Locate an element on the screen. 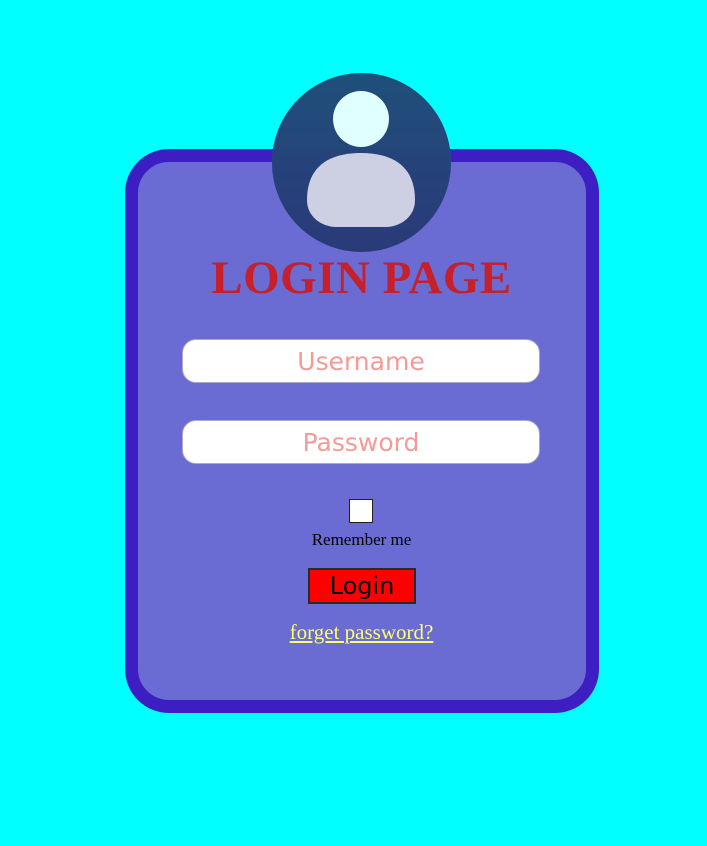 The height and width of the screenshot is (846, 707). remember-me-checkbox is located at coordinates (361, 511).